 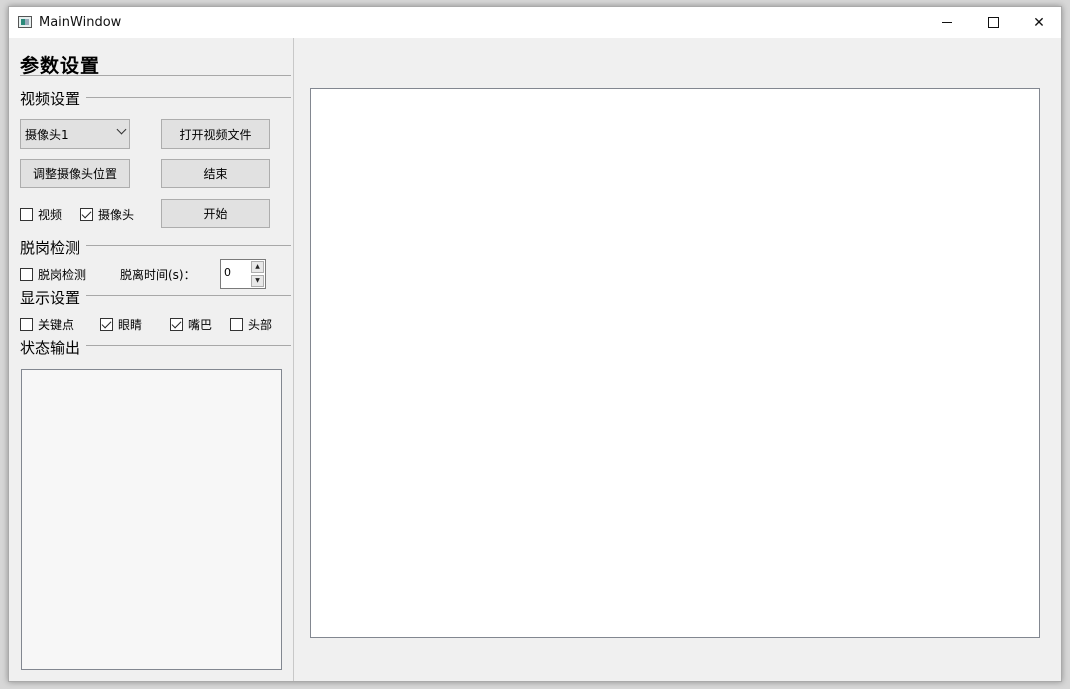 I want to click on minimize-icon, so click(x=947, y=22).